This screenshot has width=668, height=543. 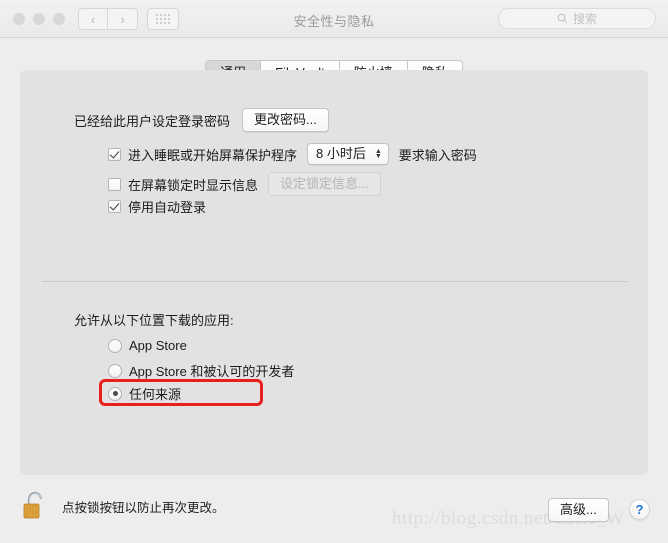 I want to click on anywhere-radio, so click(x=115, y=393).